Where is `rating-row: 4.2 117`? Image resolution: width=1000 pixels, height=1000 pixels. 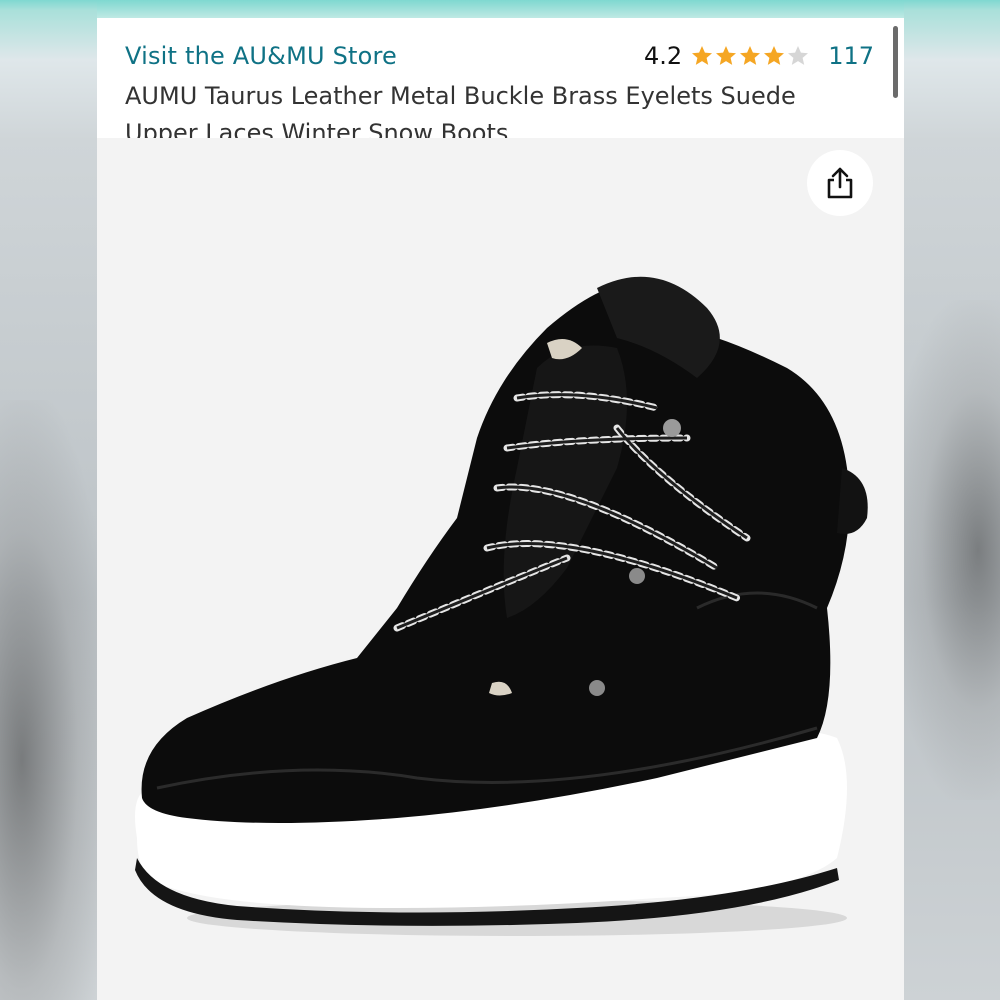
rating-row: 4.2 117 is located at coordinates (759, 56).